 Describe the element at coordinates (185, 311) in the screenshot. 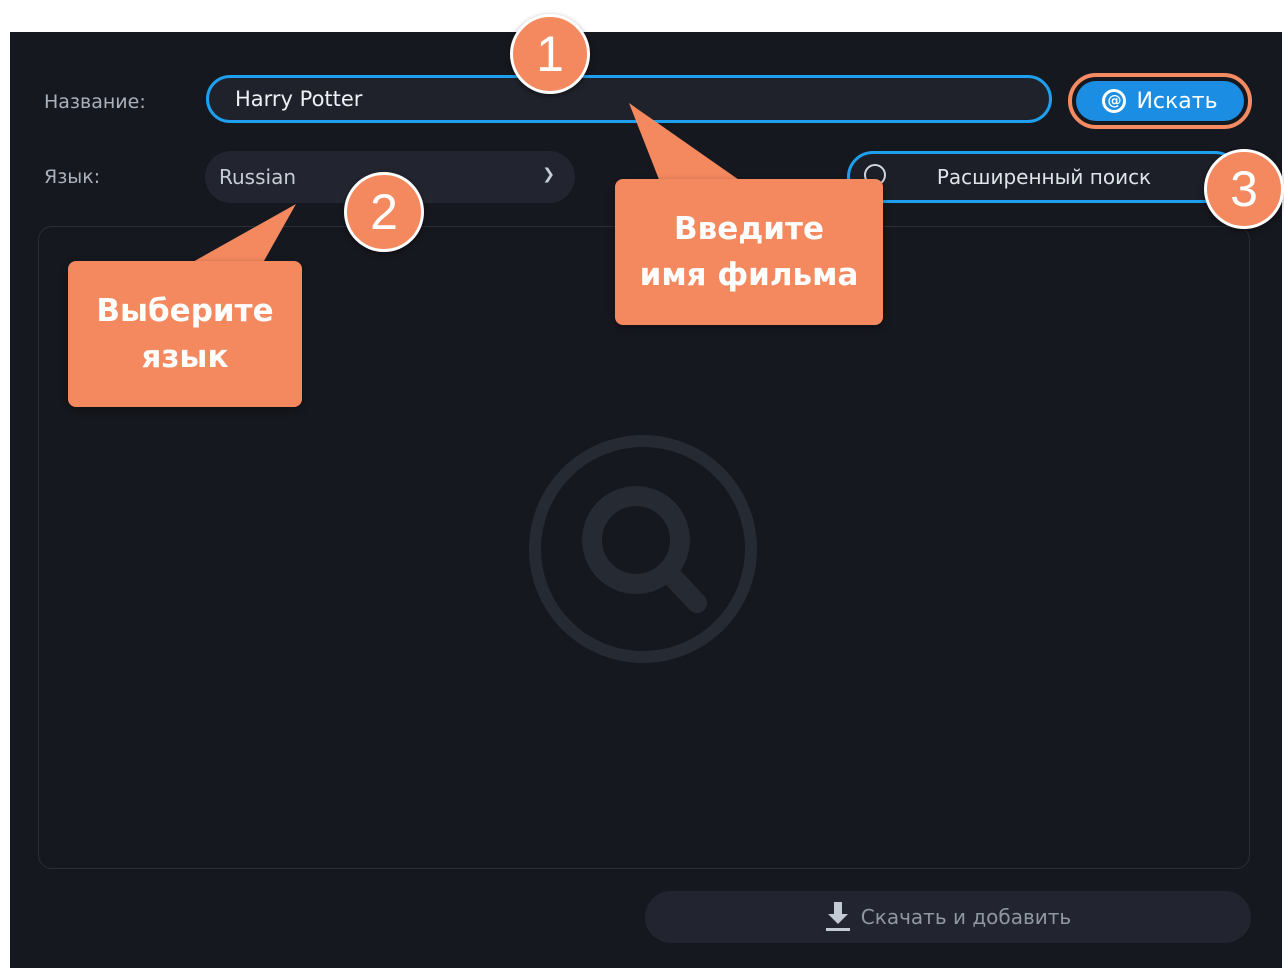

I see `callout-lang-line1: Выберите` at that location.